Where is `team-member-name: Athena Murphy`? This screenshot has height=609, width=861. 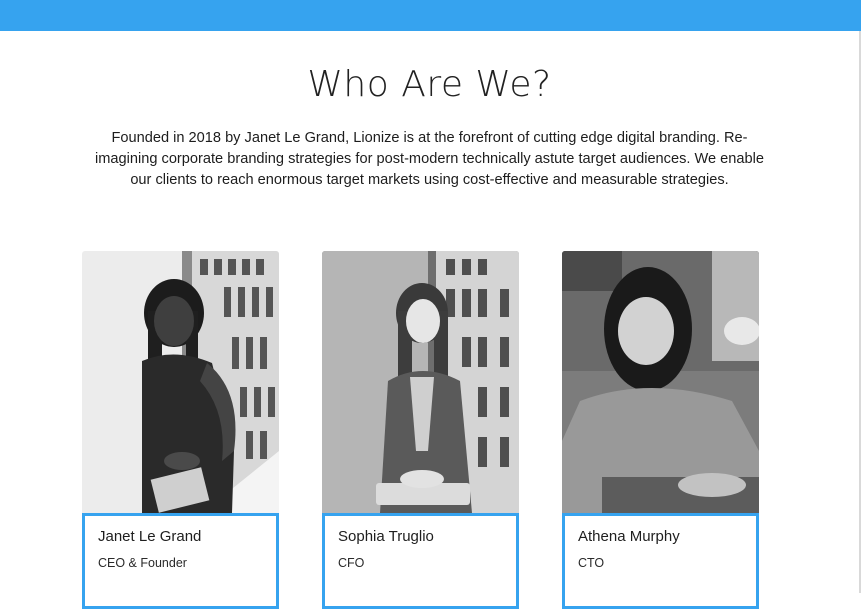 team-member-name: Athena Murphy is located at coordinates (629, 536).